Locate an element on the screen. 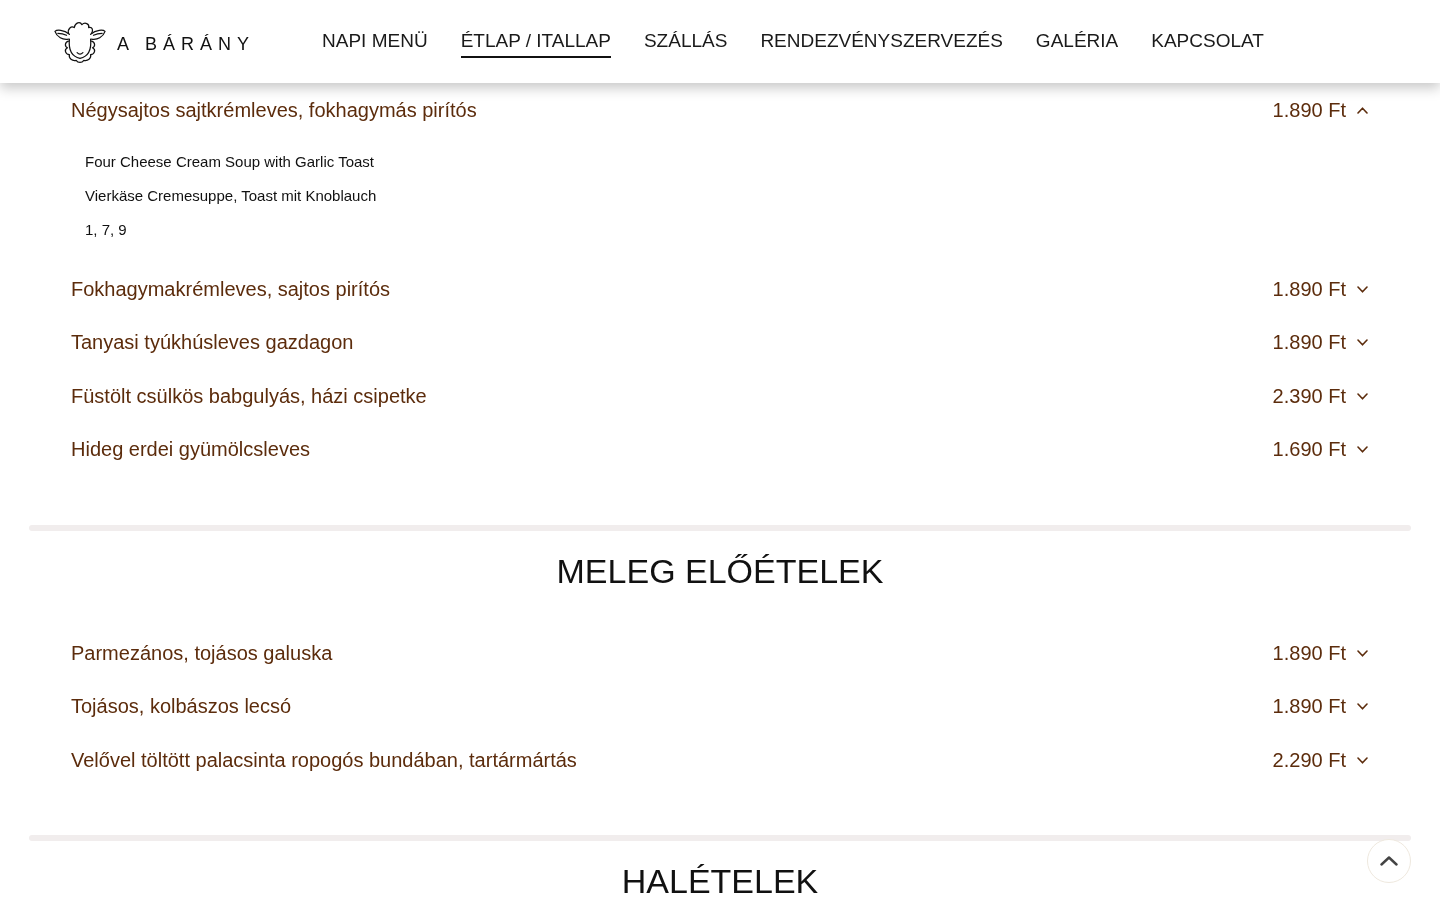  dish-name: Tojásos, kolbászos lecsó is located at coordinates (181, 707).